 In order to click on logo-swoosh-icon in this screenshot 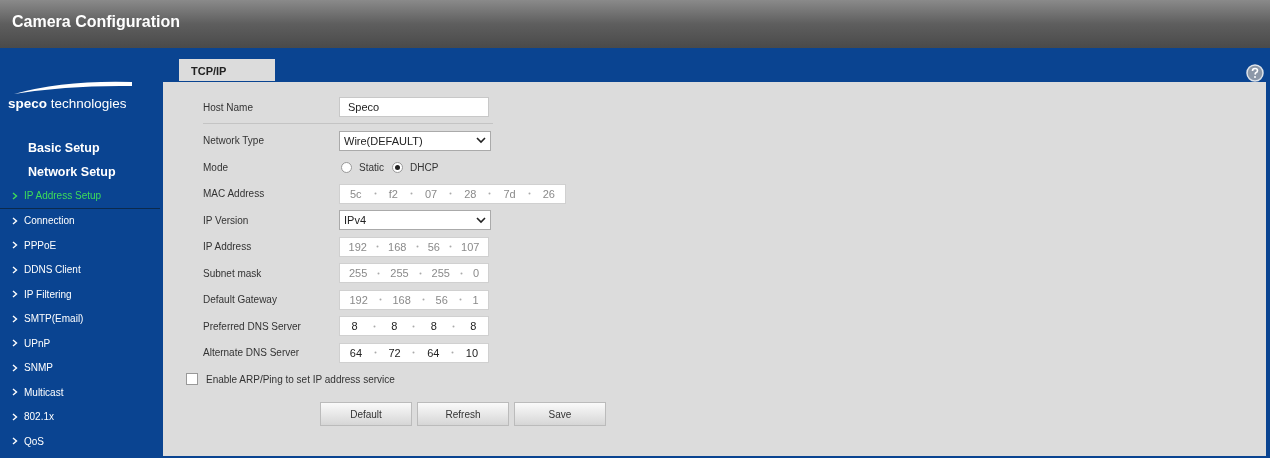, I will do `click(73, 86)`.